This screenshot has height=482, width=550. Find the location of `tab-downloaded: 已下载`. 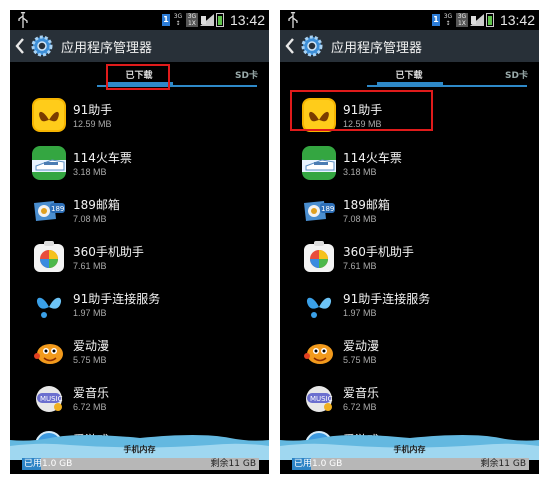

tab-downloaded: 已下载 is located at coordinates (409, 74).